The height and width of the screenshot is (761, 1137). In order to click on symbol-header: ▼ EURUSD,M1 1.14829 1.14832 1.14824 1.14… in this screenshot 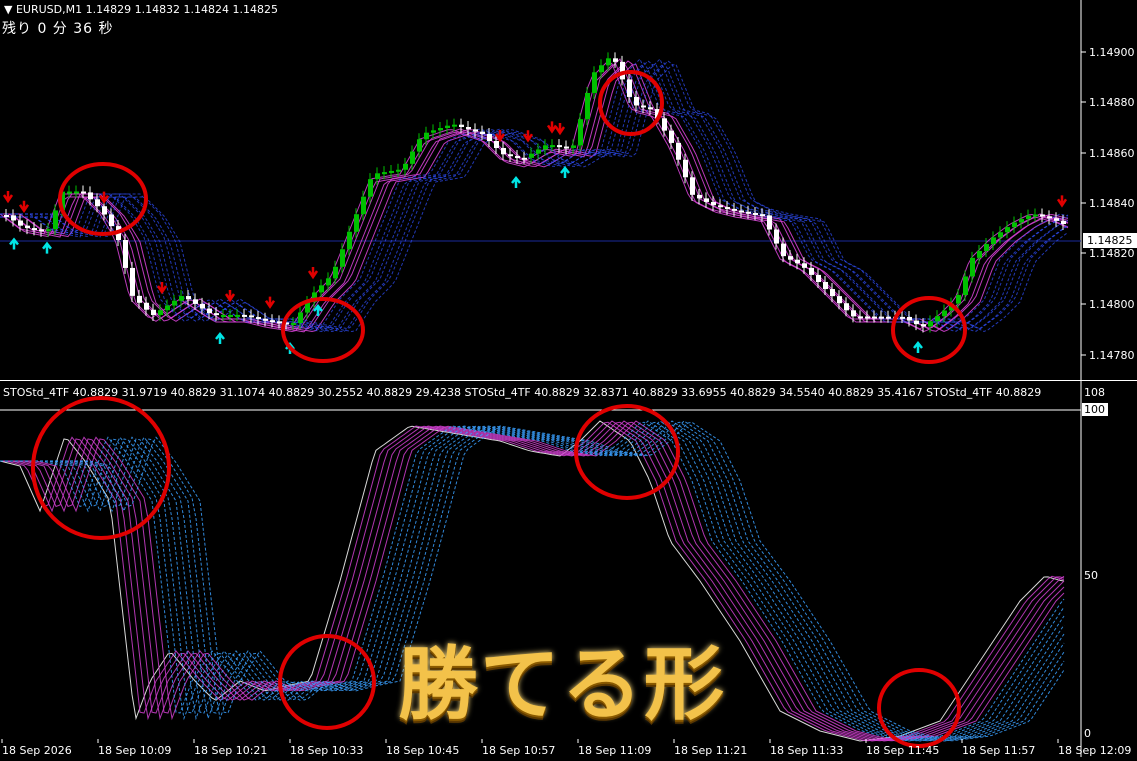, I will do `click(141, 9)`.